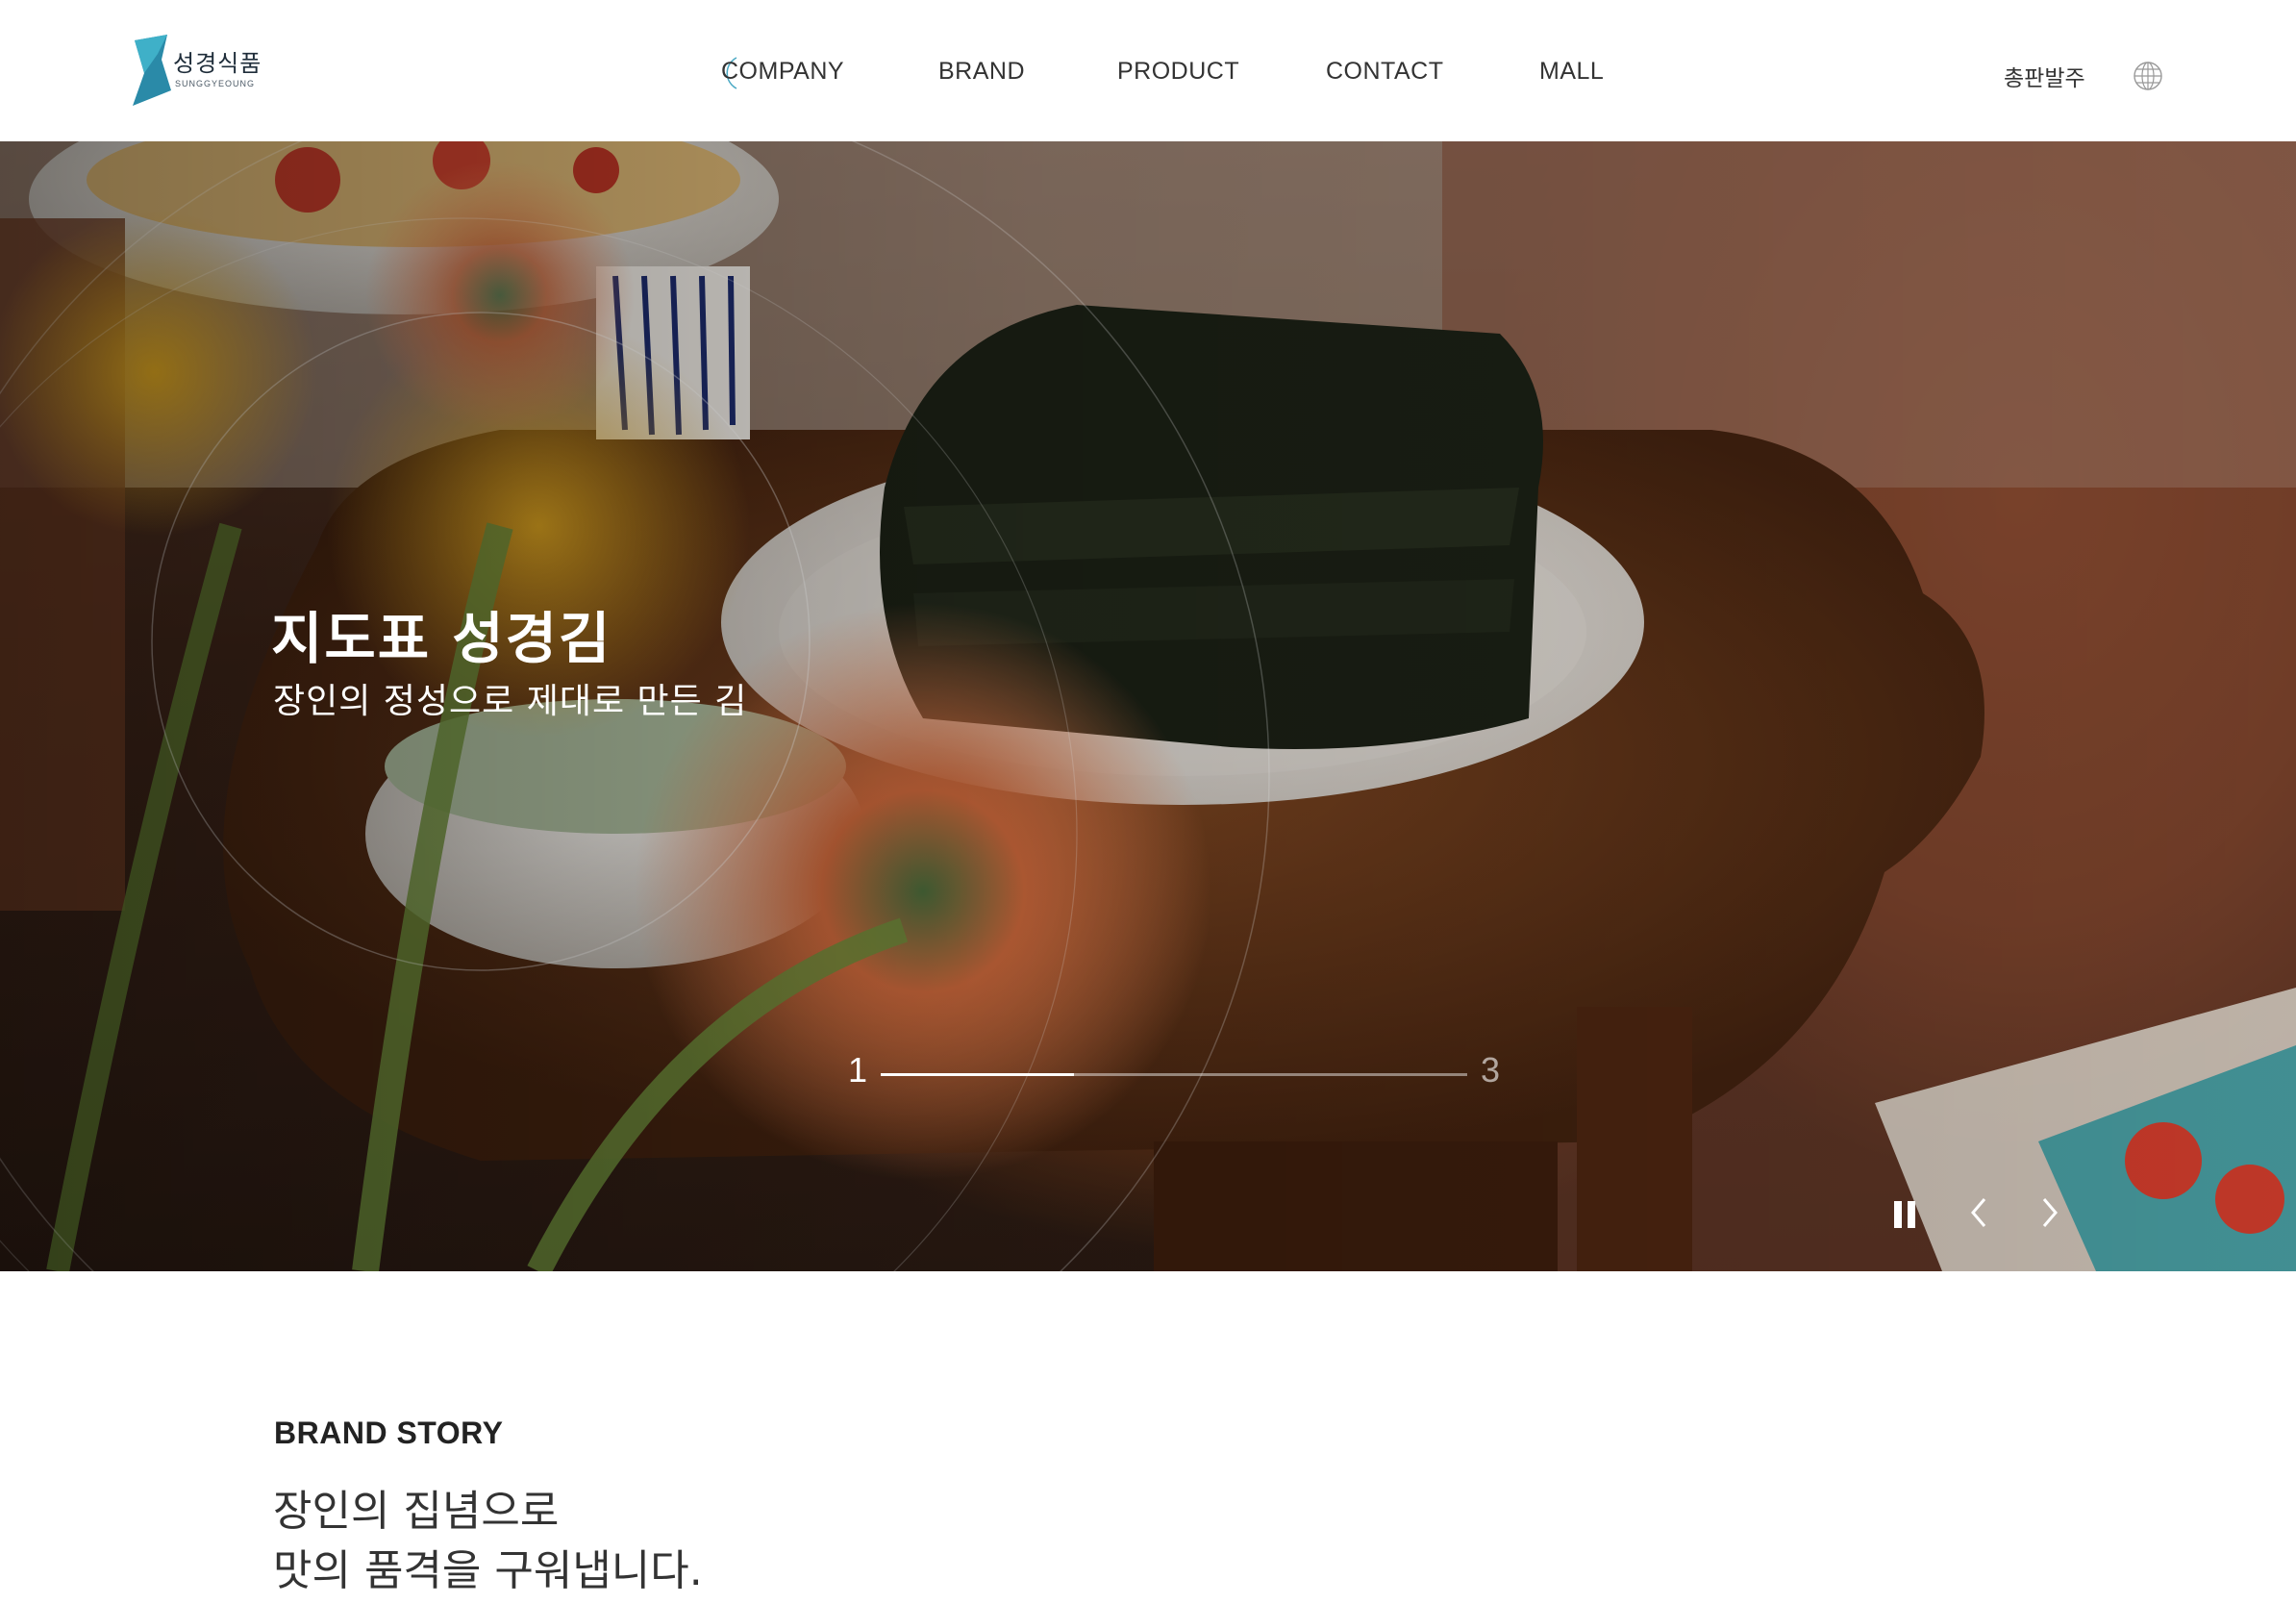  What do you see at coordinates (978, 1074) in the screenshot?
I see `slide-progress-fill` at bounding box center [978, 1074].